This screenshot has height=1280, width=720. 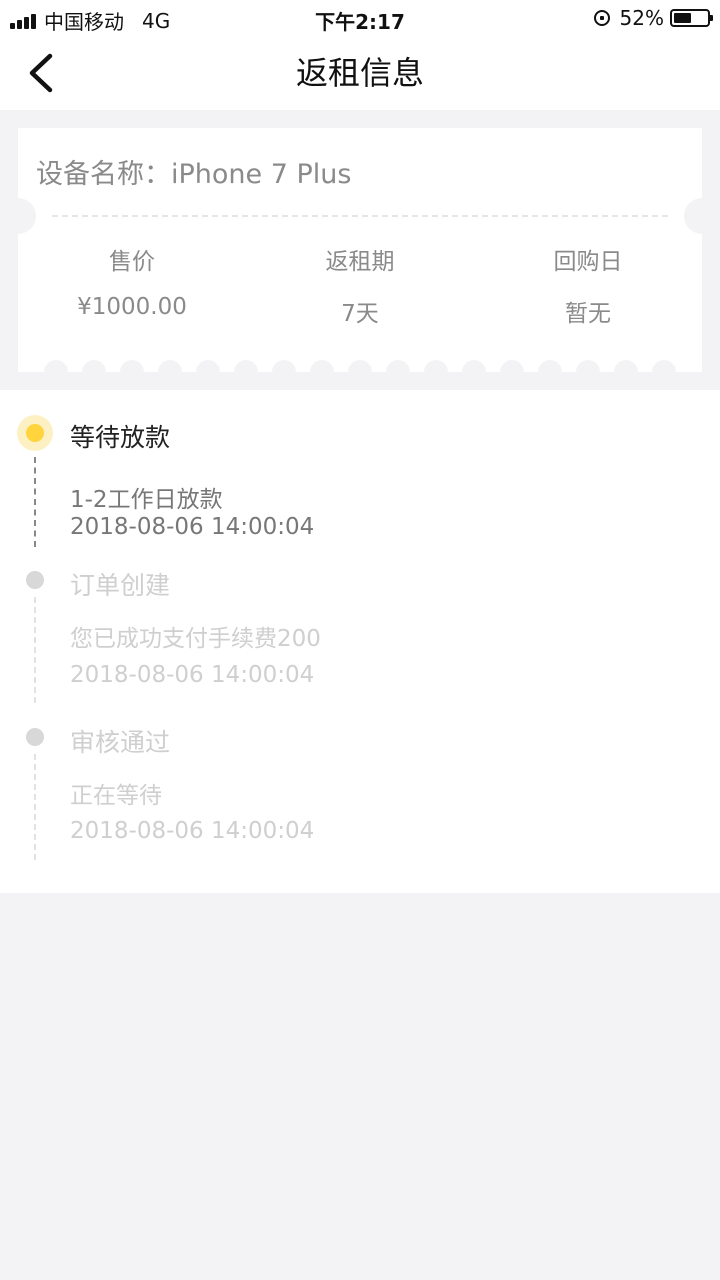 What do you see at coordinates (588, 262) in the screenshot?
I see `info-buyback-date-label: 回购日` at bounding box center [588, 262].